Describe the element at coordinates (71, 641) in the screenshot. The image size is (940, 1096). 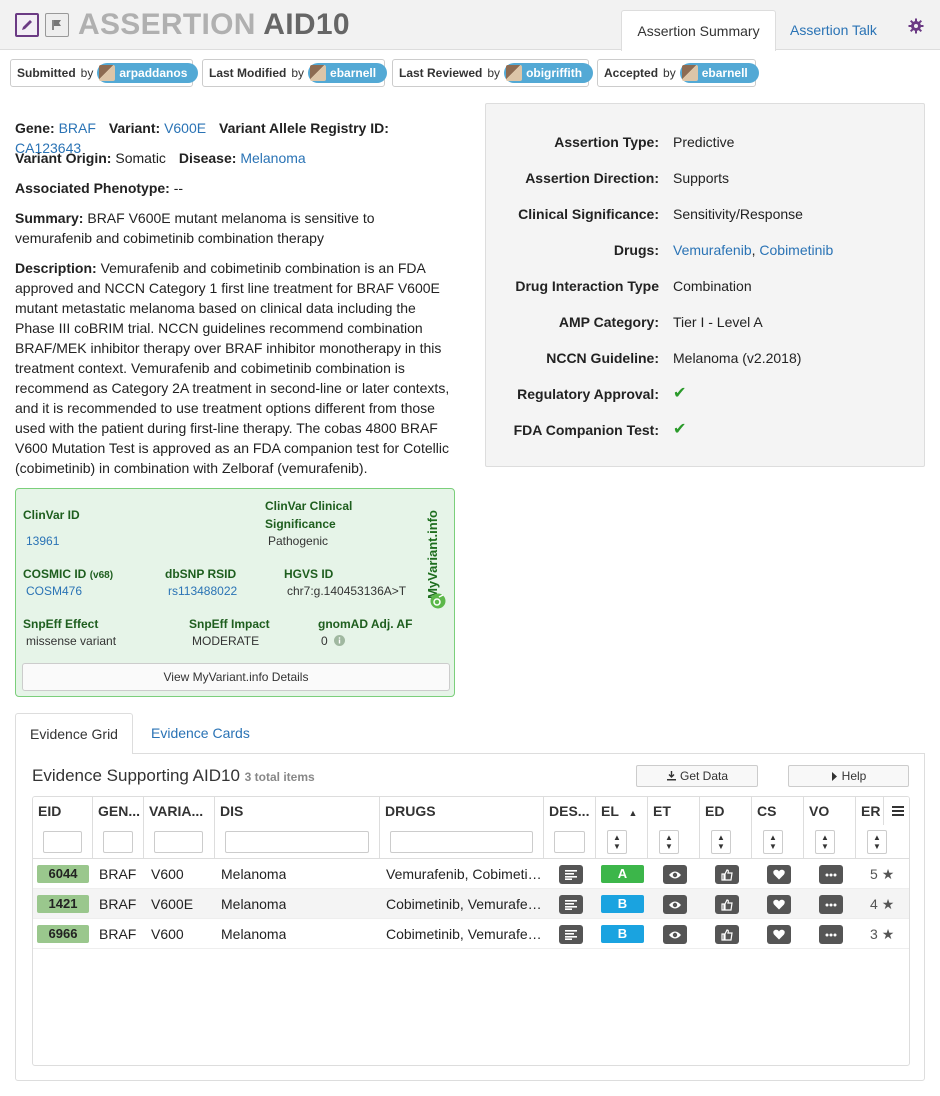
I see `snpeff-effect-value: missense variant` at that location.